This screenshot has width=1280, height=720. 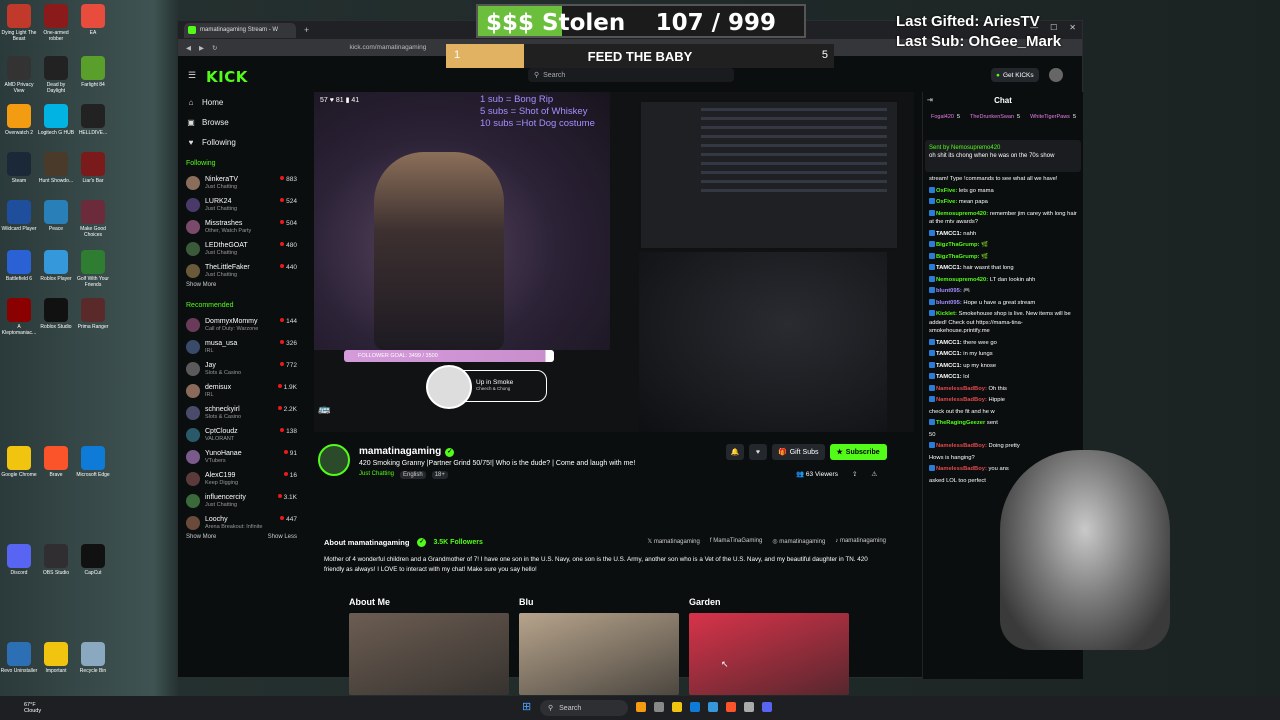 What do you see at coordinates (695, 707) in the screenshot?
I see `edge-icon` at bounding box center [695, 707].